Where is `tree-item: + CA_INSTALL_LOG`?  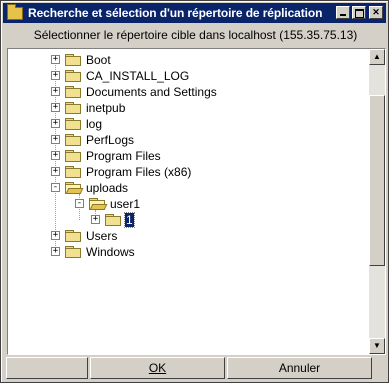 tree-item: + CA_INSTALL_LOG is located at coordinates (188, 76).